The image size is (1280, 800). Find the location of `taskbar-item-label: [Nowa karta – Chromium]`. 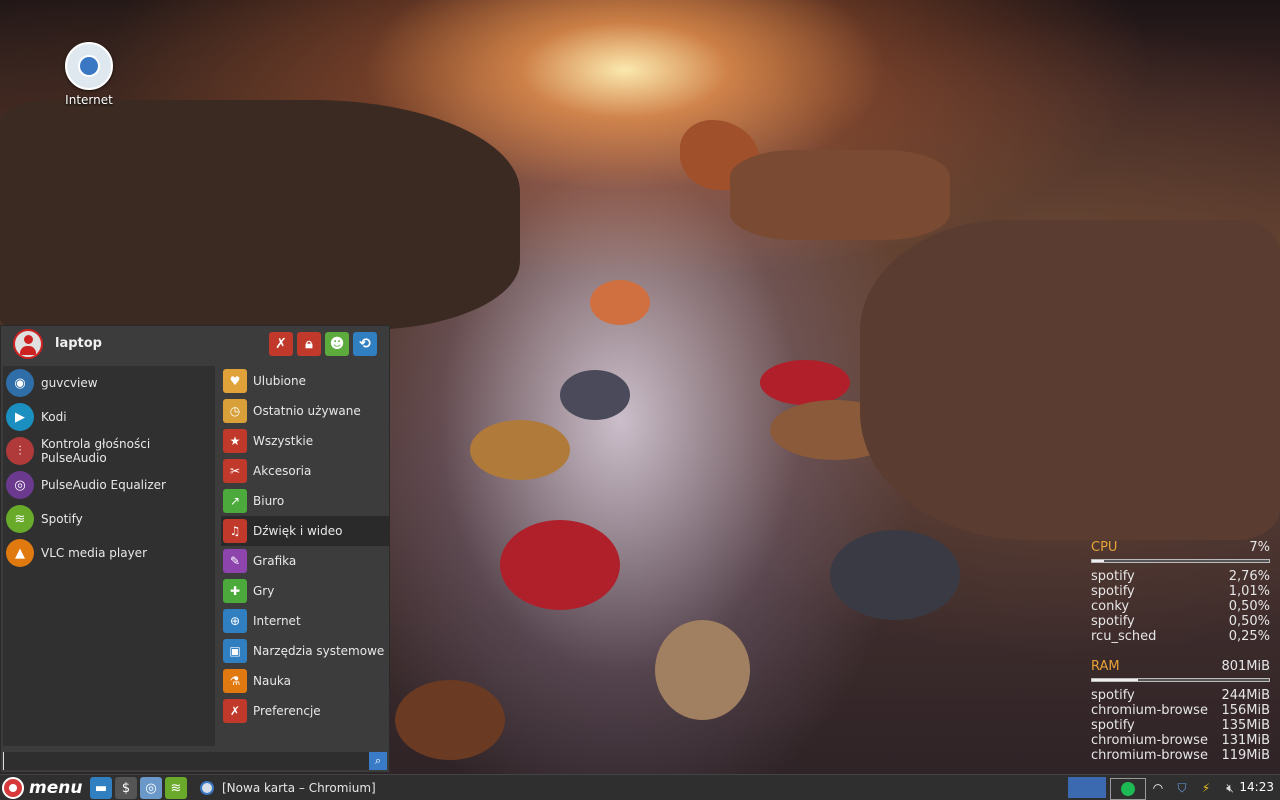

taskbar-item-label: [Nowa karta – Chromium] is located at coordinates (299, 788).